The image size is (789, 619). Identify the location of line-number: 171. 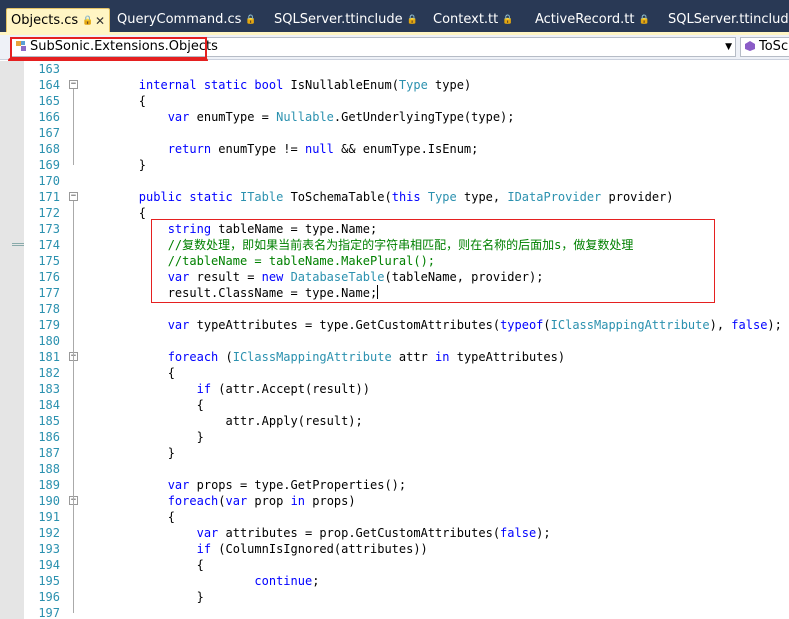
(49, 197).